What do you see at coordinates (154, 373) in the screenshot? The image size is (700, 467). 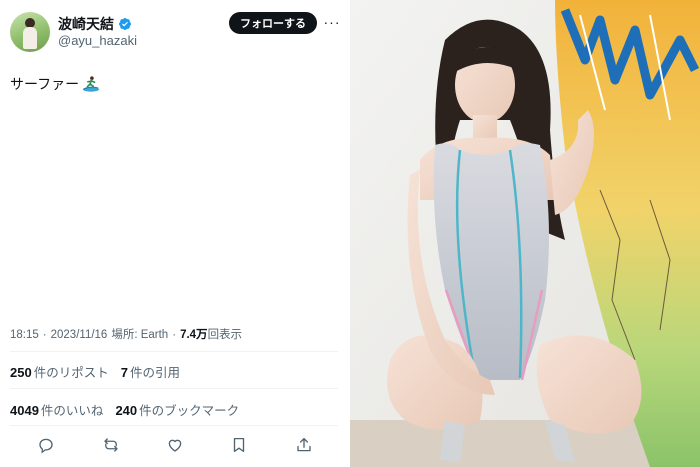 I see `quotes-label: 件の引用` at bounding box center [154, 373].